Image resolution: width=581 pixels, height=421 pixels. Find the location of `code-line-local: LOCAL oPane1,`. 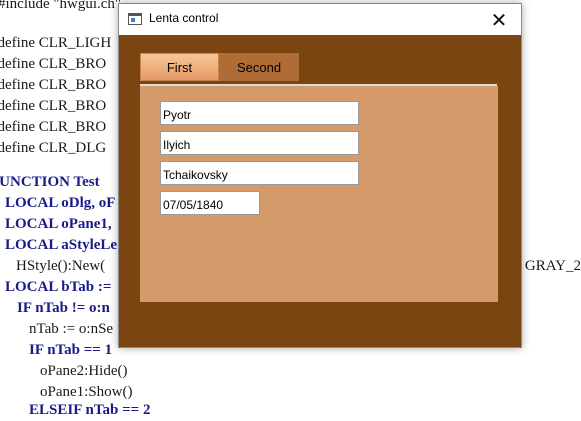

code-line-local: LOCAL oPane1, is located at coordinates (58, 224).